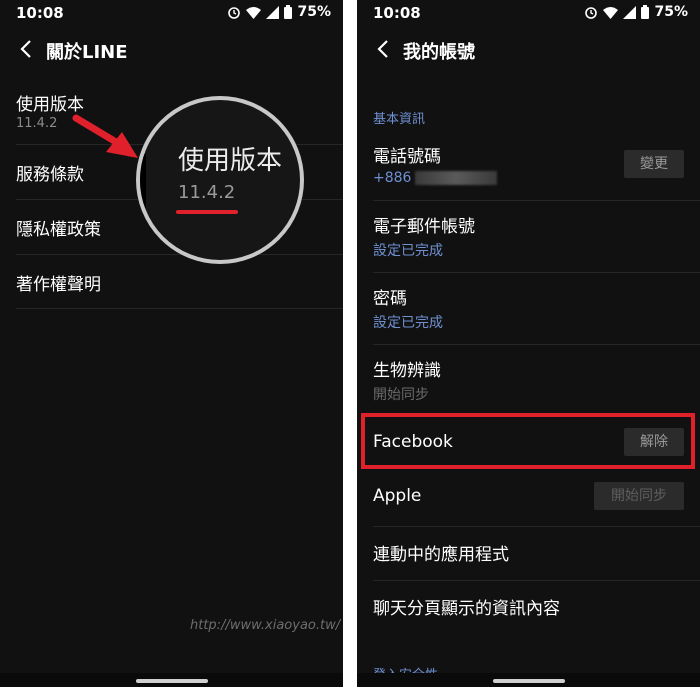  Describe the element at coordinates (408, 251) in the screenshot. I see `email-account-status: 設定已完成` at that location.